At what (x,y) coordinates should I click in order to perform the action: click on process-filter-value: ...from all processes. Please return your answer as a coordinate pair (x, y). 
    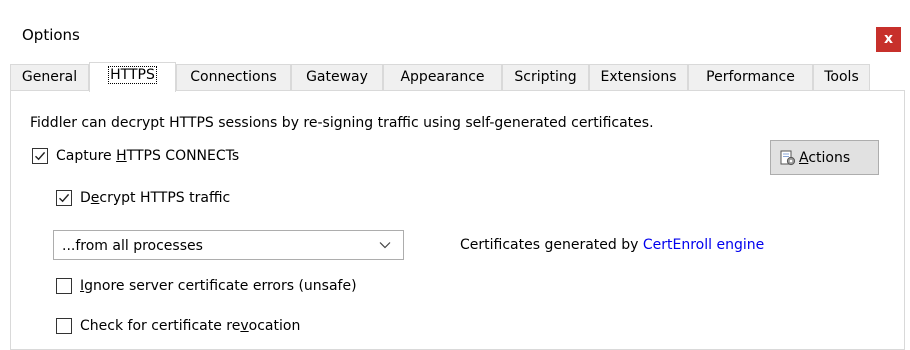
    Looking at the image, I should click on (132, 246).